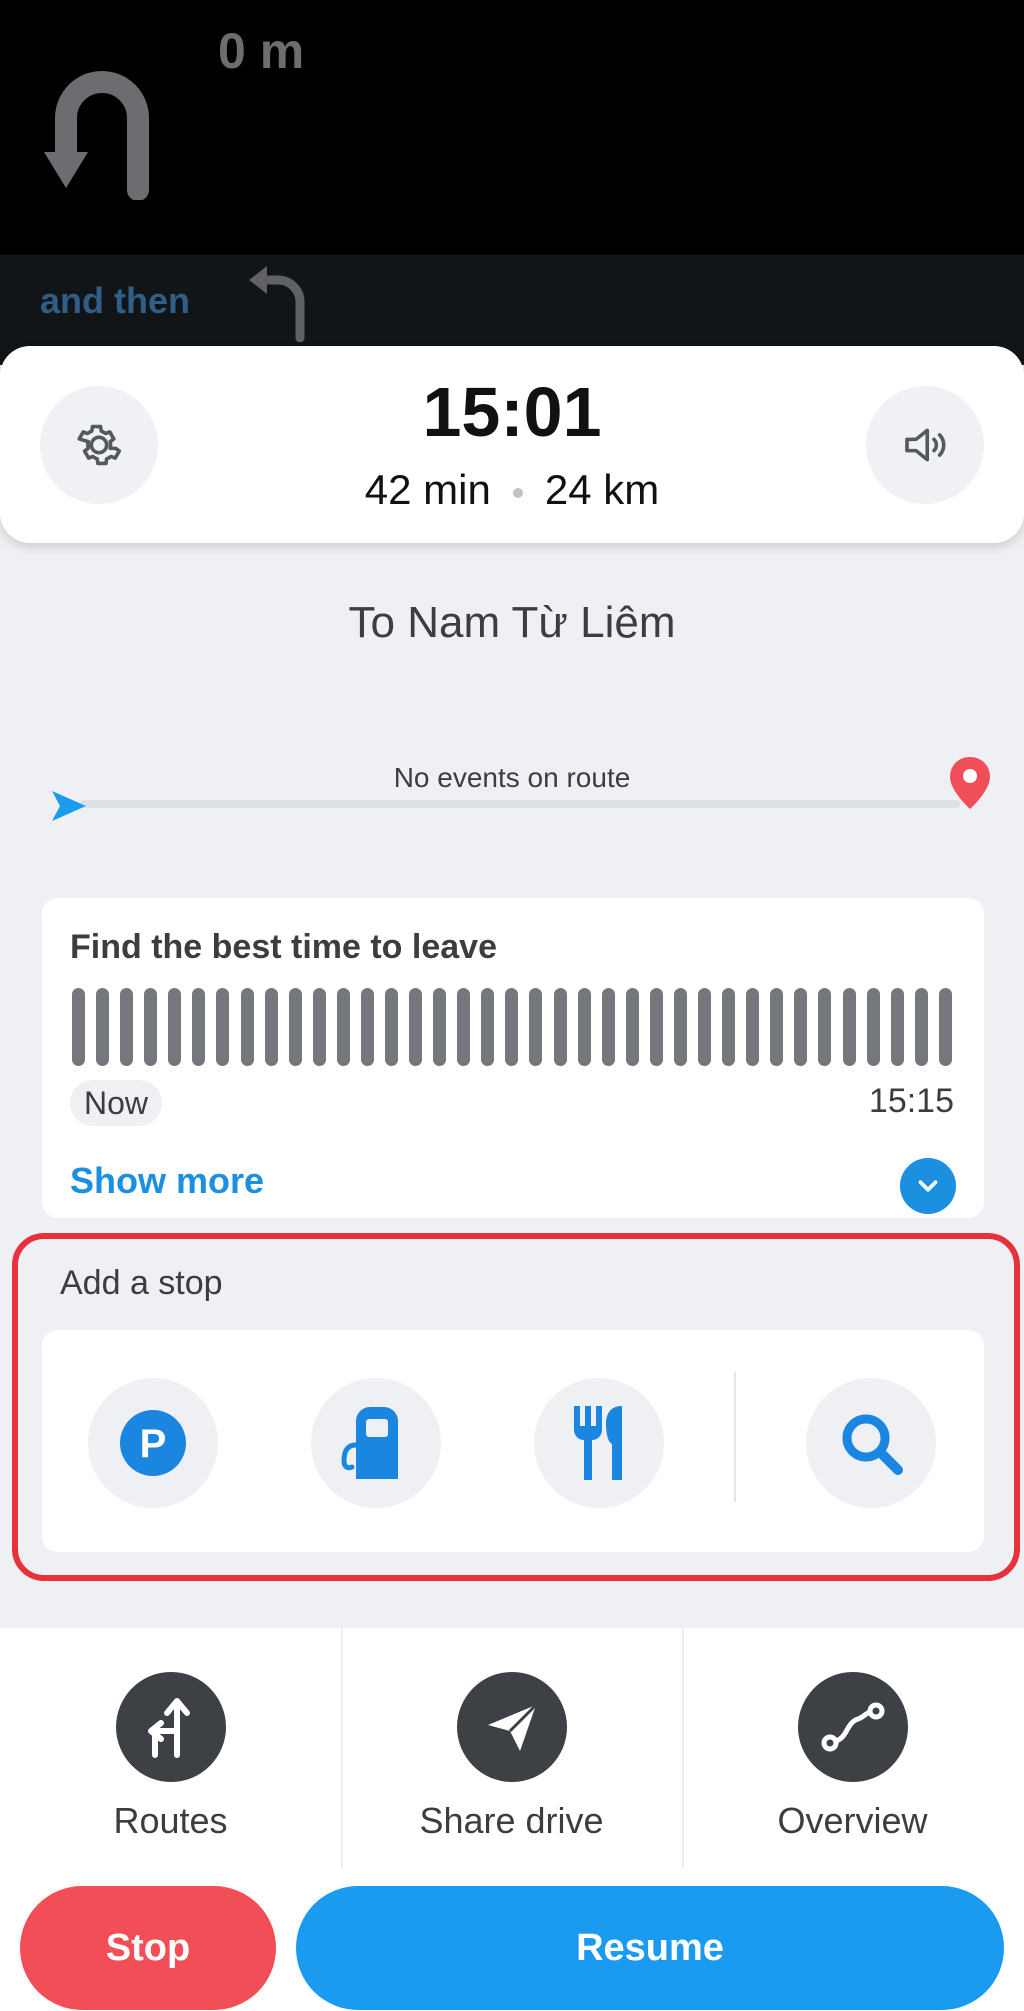  I want to click on routes-icon, so click(169, 1728).